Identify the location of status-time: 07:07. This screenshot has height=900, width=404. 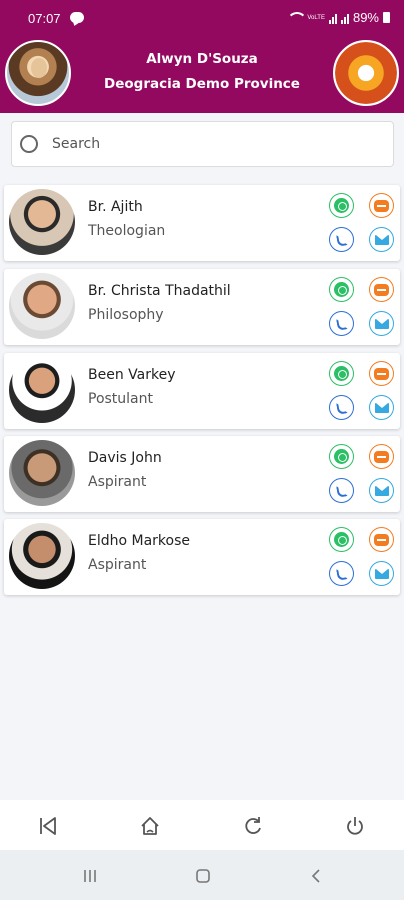
(44, 18).